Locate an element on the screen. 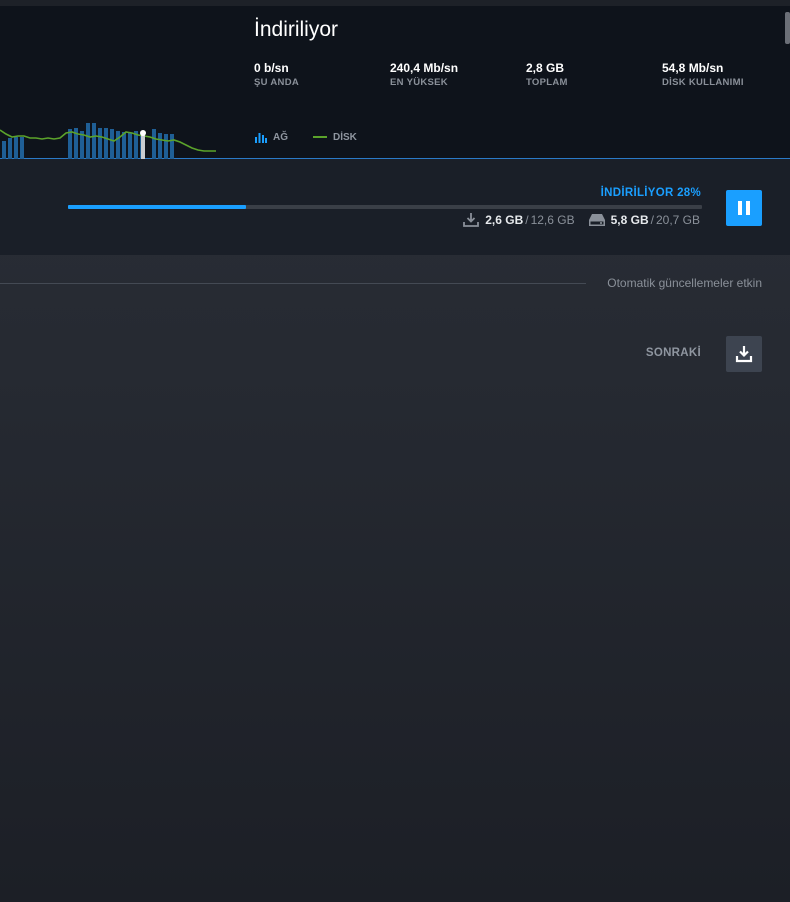 This screenshot has height=902, width=790. next-section-title: SONRAKİ is located at coordinates (673, 353).